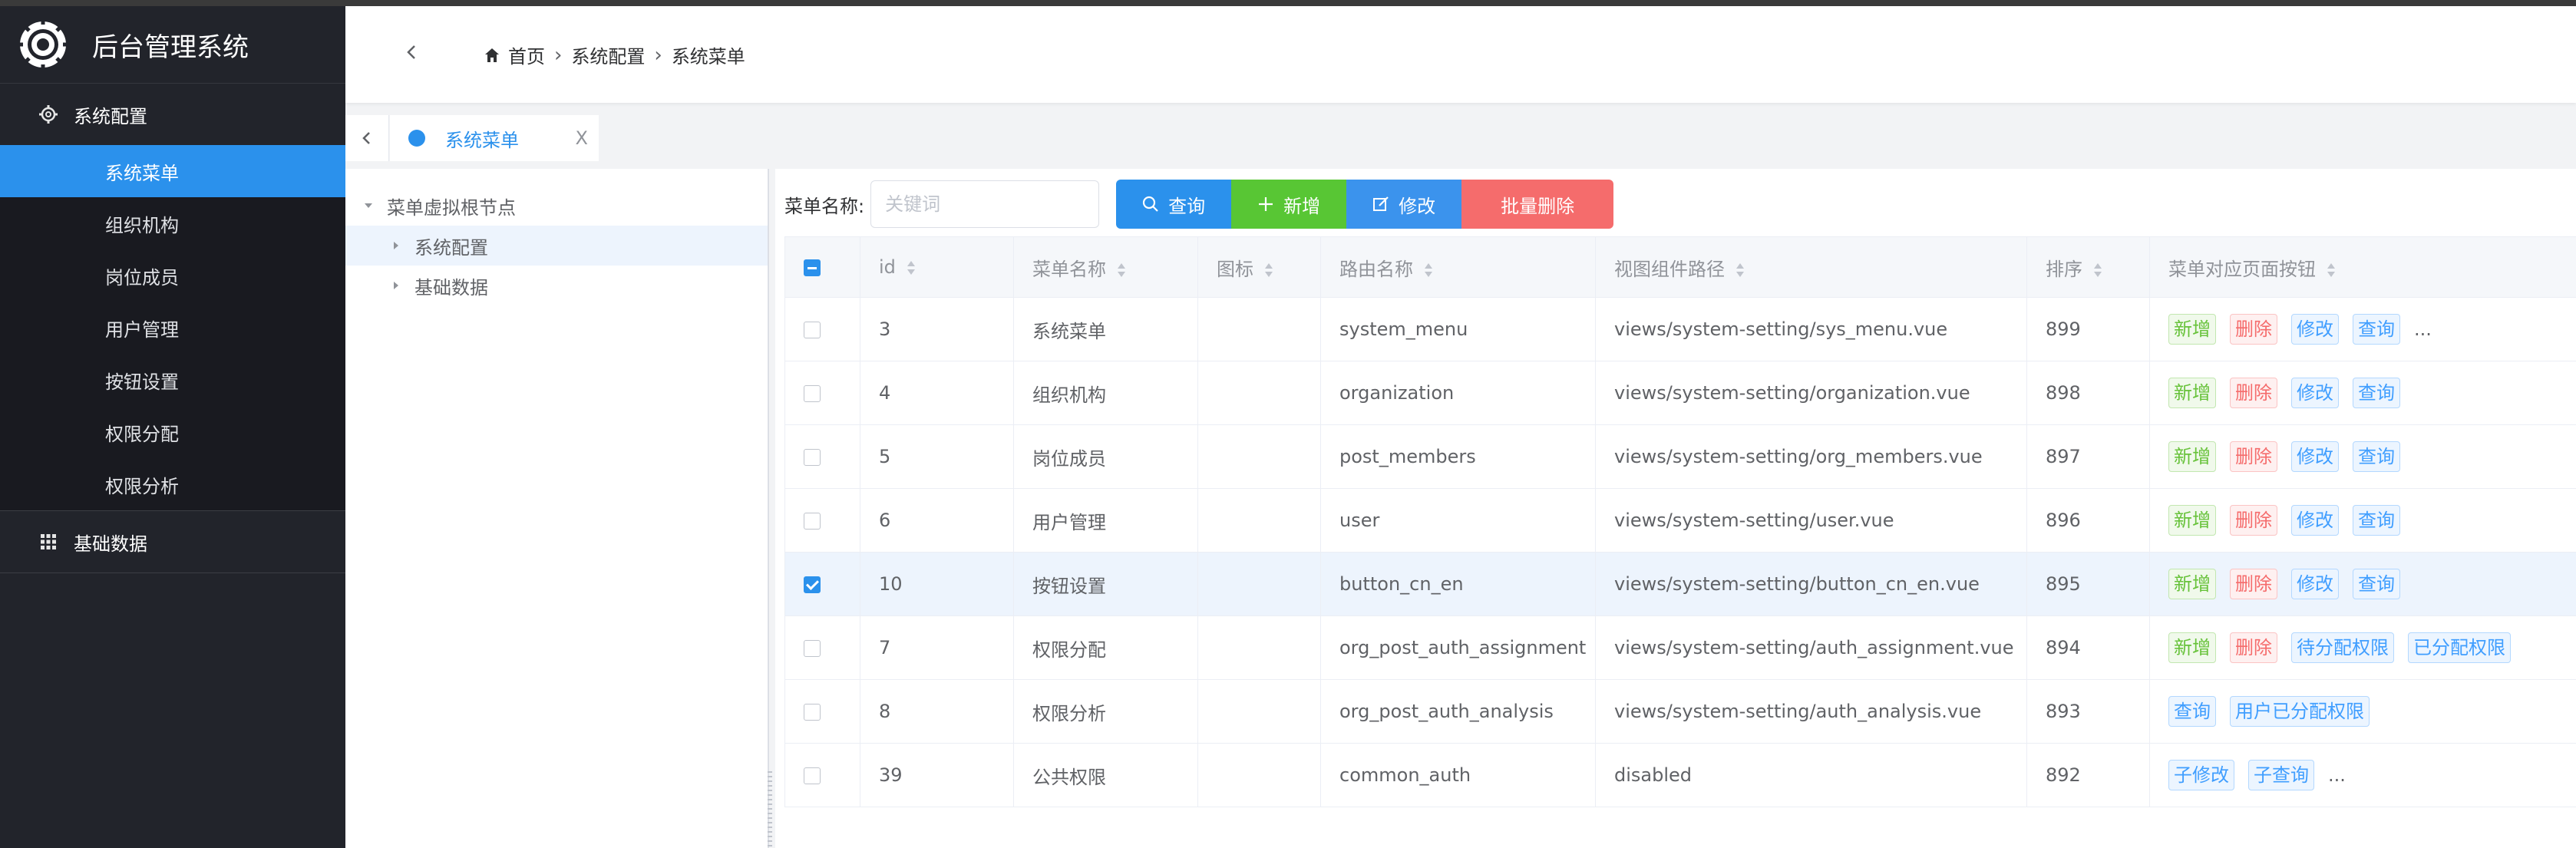 The width and height of the screenshot is (2576, 848). What do you see at coordinates (172, 223) in the screenshot?
I see `sidebar-item-organization: 组织机构` at bounding box center [172, 223].